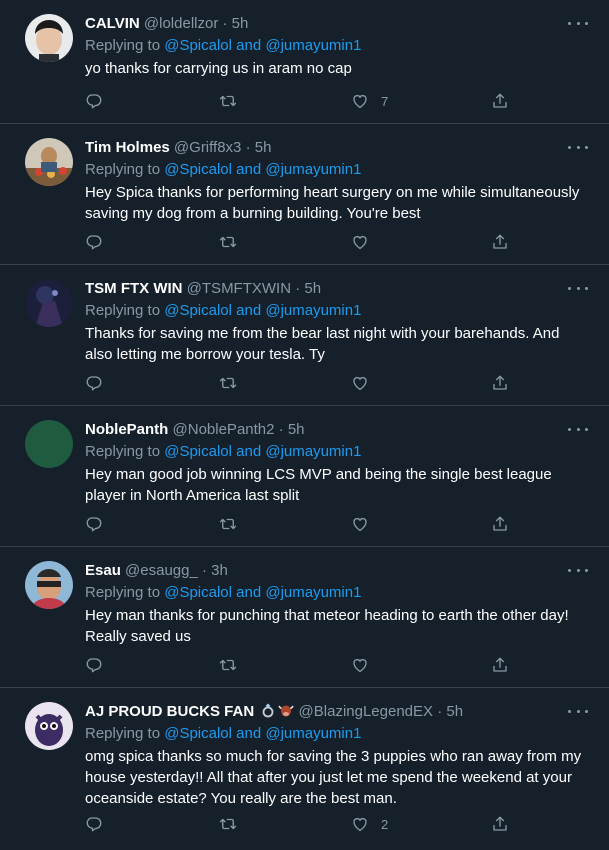 This screenshot has height=850, width=609. Describe the element at coordinates (219, 570) in the screenshot. I see `timestamp: 3h` at that location.